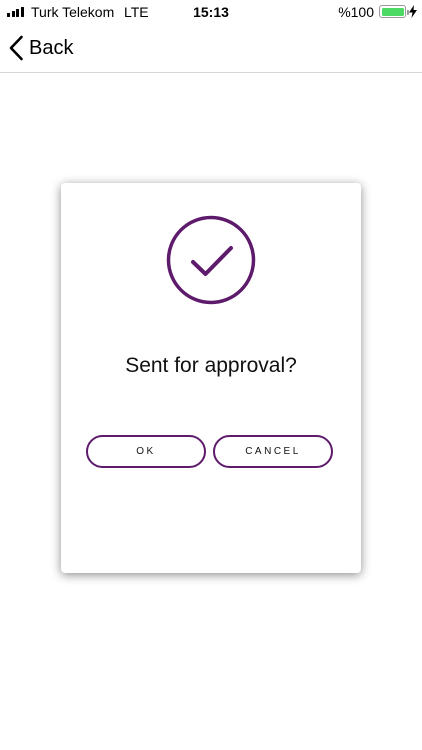 The width and height of the screenshot is (422, 750). I want to click on status-bar: Turk Telekom LTE 15:13 %100, so click(211, 12).